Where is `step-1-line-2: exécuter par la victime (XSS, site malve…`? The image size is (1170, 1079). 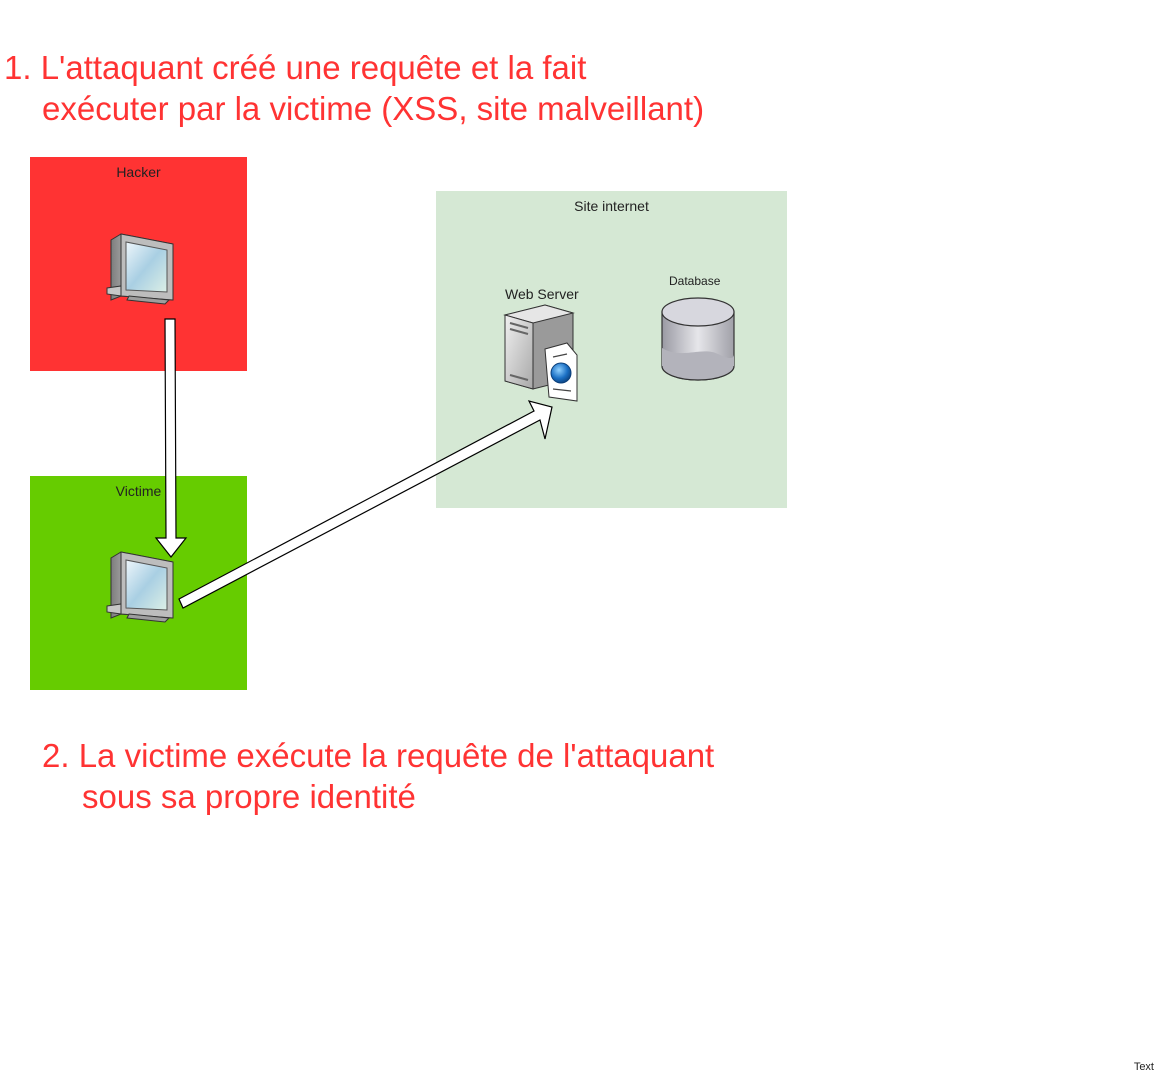
step-1-line-2: exécuter par la victime (XSS, site malve… is located at coordinates (373, 108).